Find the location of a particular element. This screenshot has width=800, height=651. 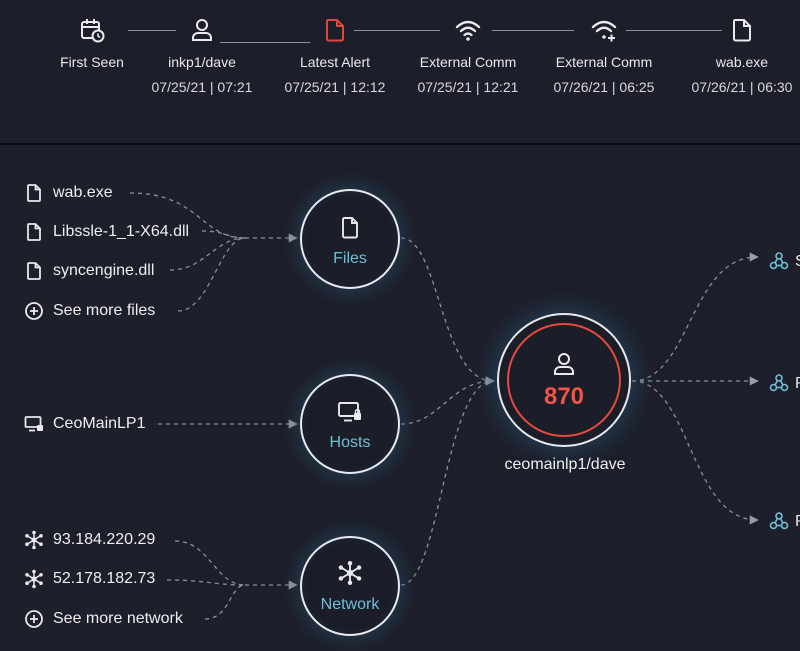

timeline-event-external-comm: External Comm 07/26/21 | 06:25 is located at coordinates (604, 56).